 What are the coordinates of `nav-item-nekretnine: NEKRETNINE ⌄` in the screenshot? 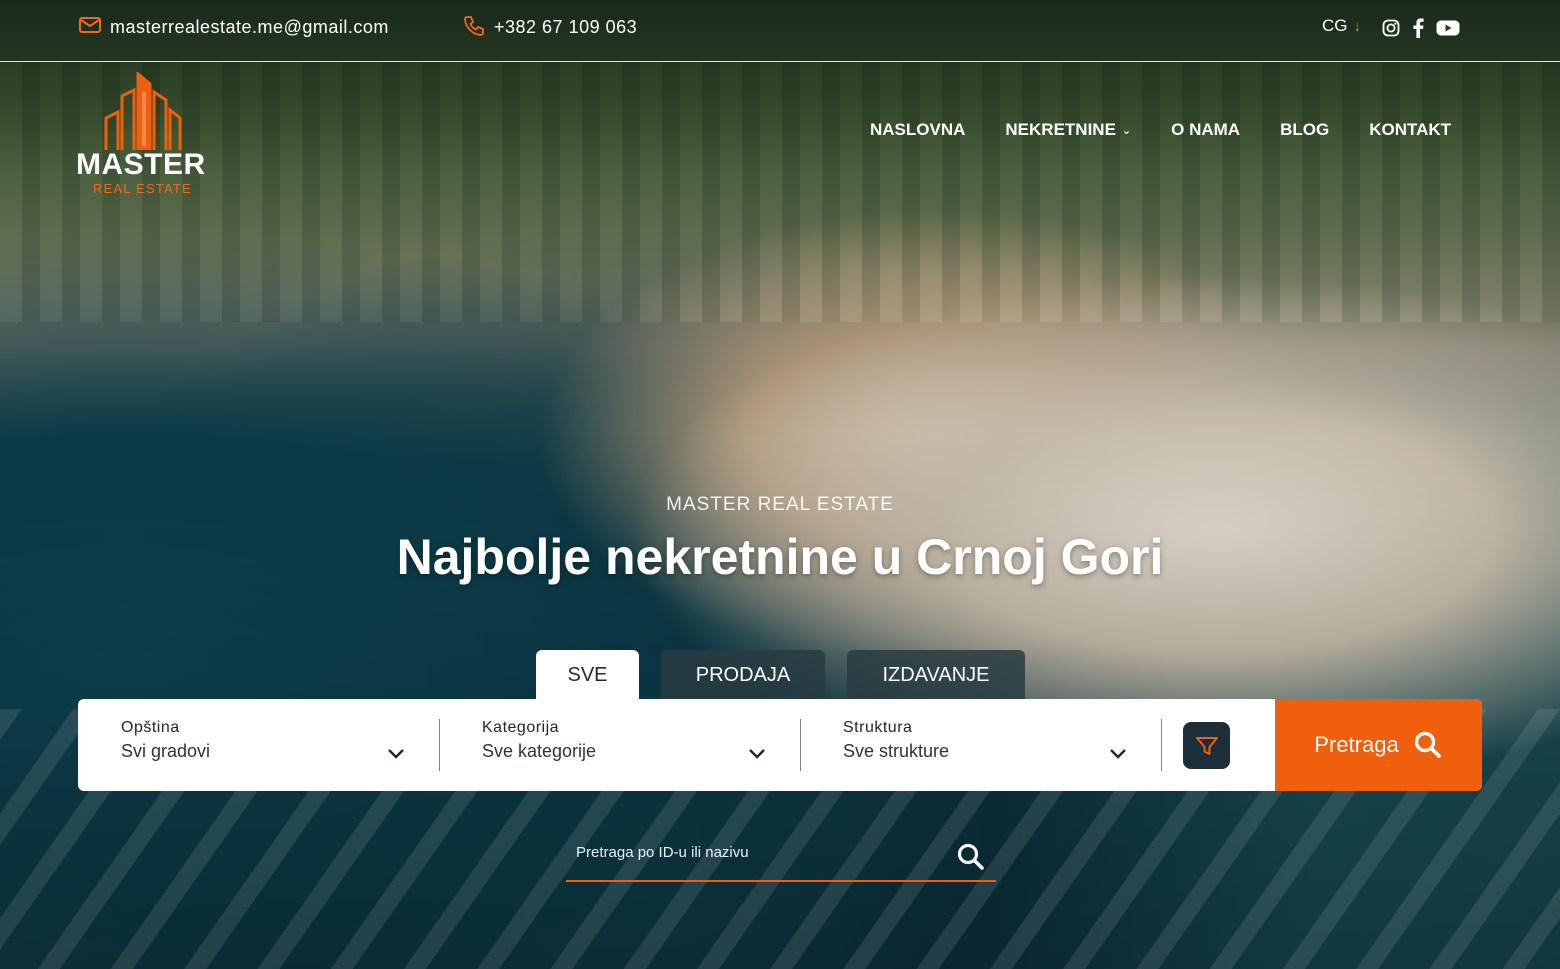 It's located at (1068, 130).